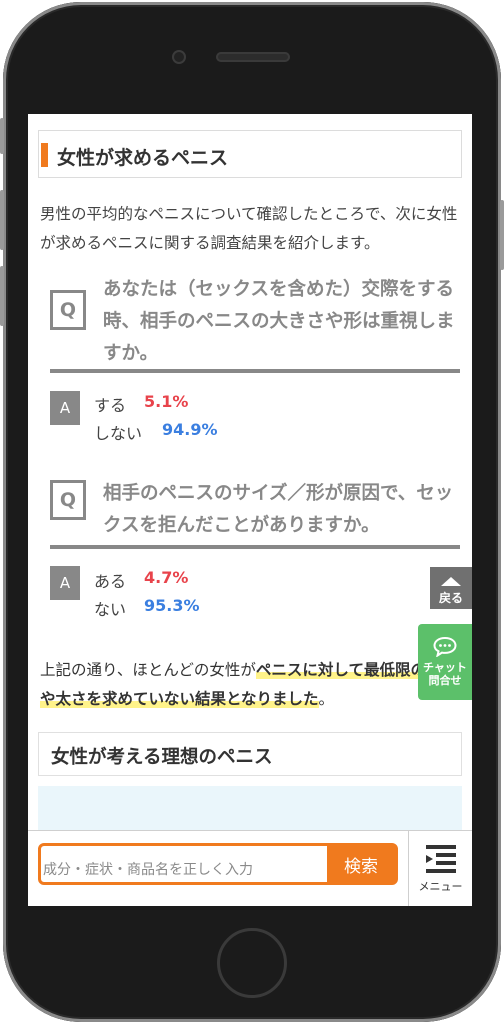 The height and width of the screenshot is (1024, 504). What do you see at coordinates (2, 136) in the screenshot?
I see `mute-switch` at bounding box center [2, 136].